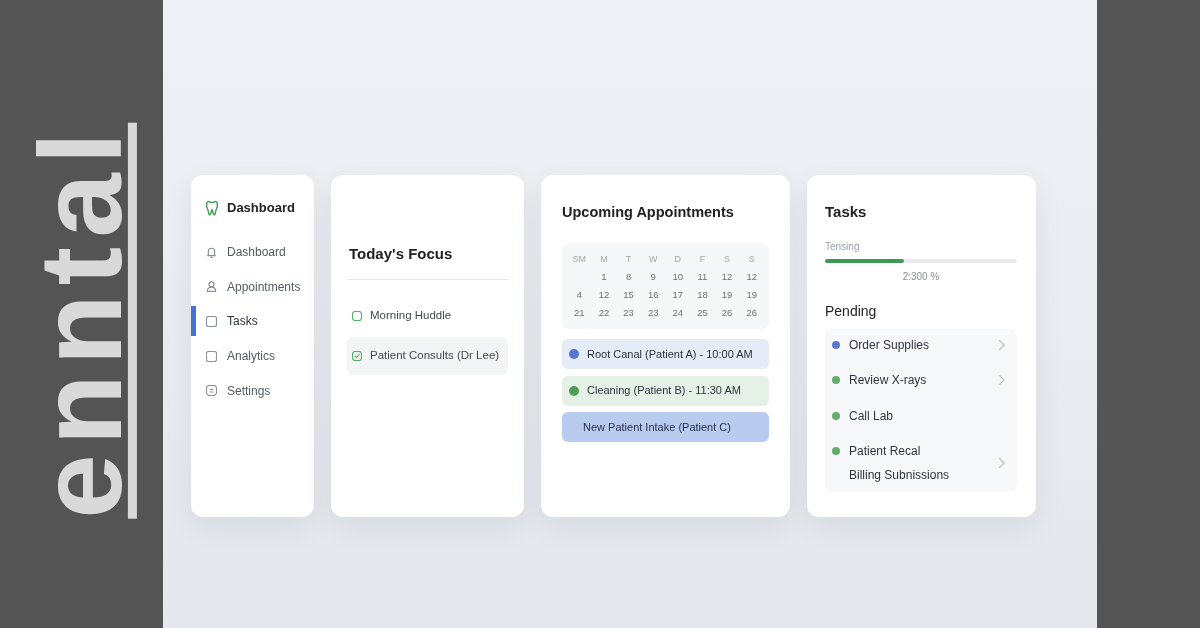 The image size is (1200, 628). What do you see at coordinates (842, 247) in the screenshot?
I see `progress-label: Tensing` at bounding box center [842, 247].